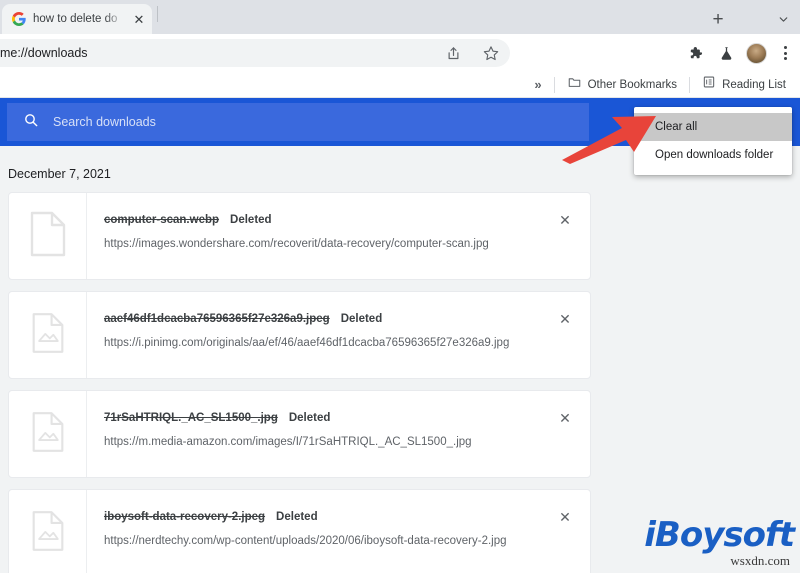  Describe the element at coordinates (31, 122) in the screenshot. I see `search-icon` at that location.